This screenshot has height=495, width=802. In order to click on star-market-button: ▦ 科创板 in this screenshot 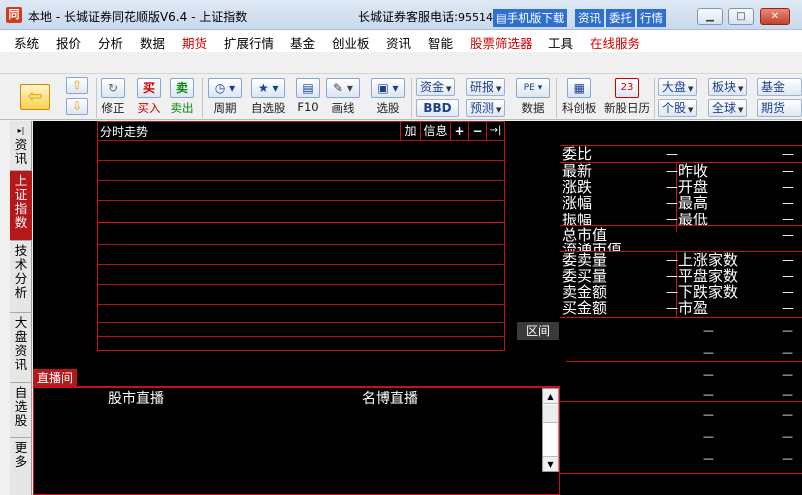, I will do `click(579, 97)`.